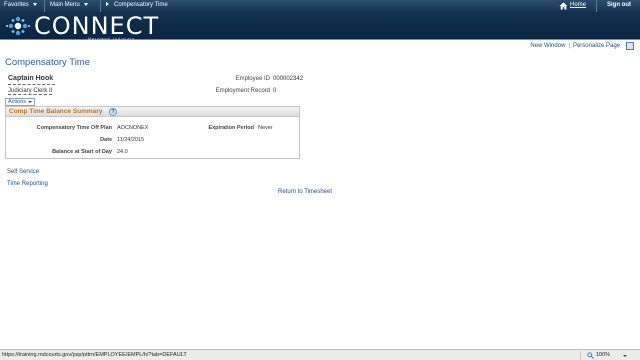 This screenshot has width=640, height=360. Describe the element at coordinates (48, 62) in the screenshot. I see `page-title: Compensatory Time` at that location.